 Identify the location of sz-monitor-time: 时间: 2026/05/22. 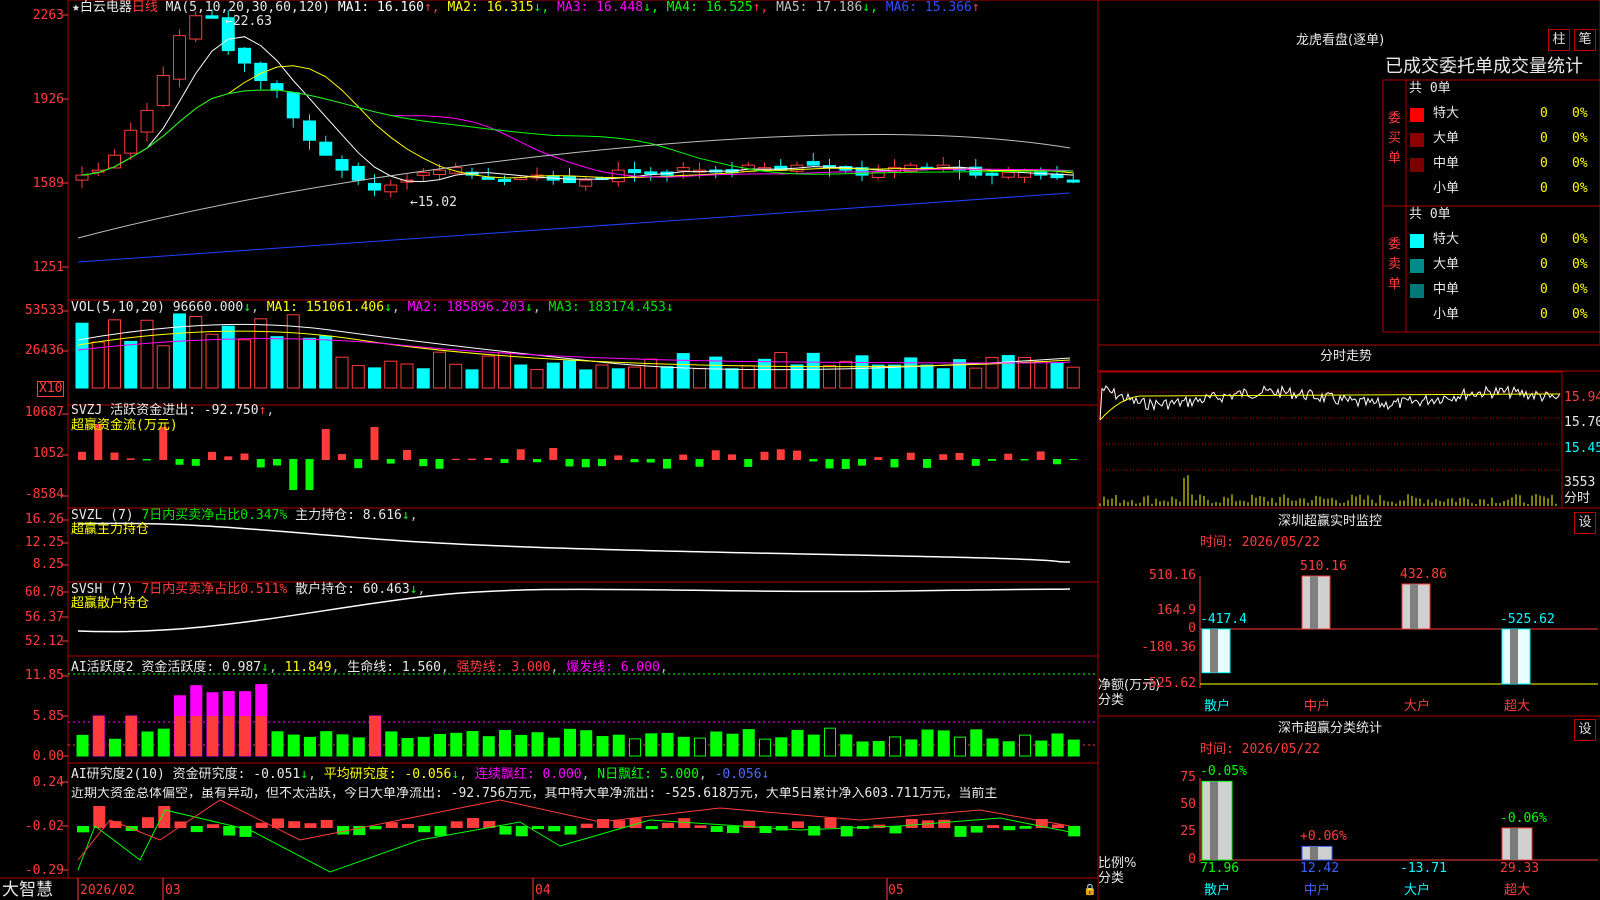
(1260, 542).